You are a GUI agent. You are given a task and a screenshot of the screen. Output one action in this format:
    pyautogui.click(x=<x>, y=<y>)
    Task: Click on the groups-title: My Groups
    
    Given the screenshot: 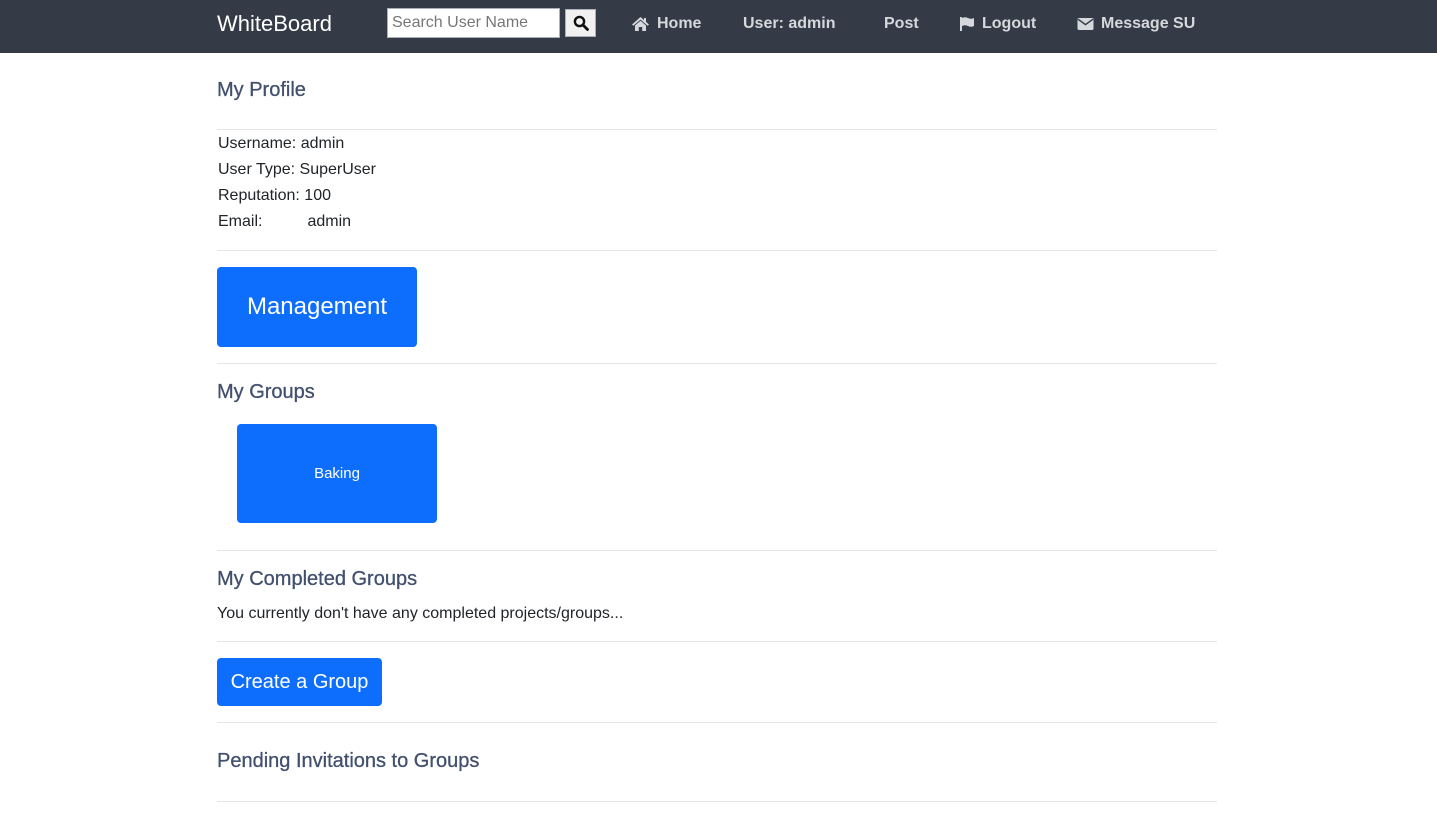 What is the action you would take?
    pyautogui.click(x=266, y=392)
    